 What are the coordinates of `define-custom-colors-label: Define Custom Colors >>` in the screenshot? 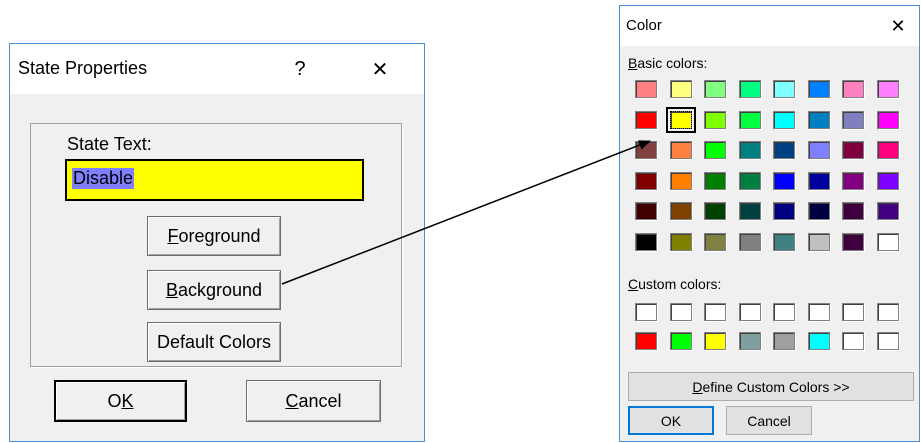 It's located at (771, 386).